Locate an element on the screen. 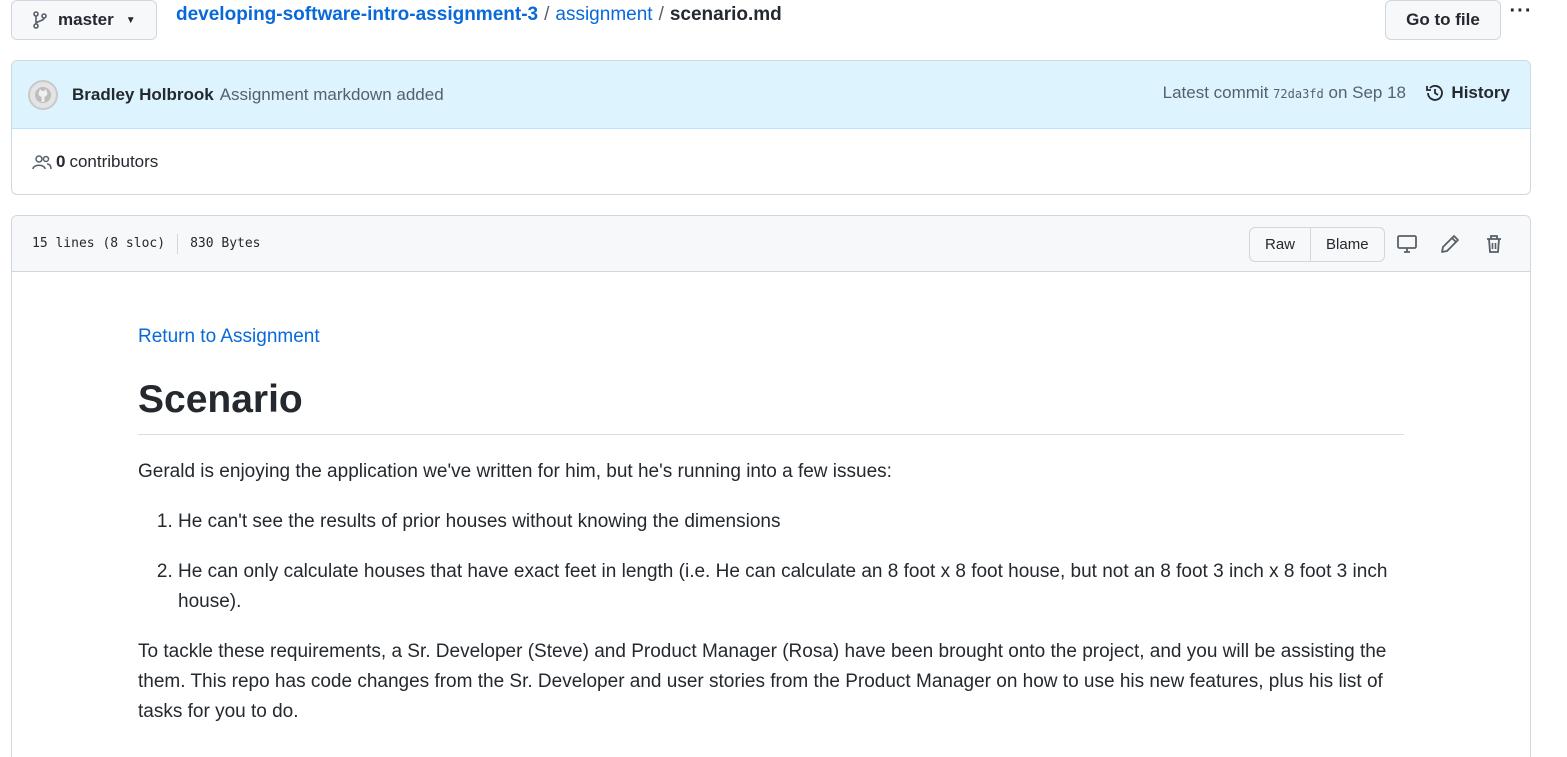  branch-selector-button: master ▼ is located at coordinates (84, 20).